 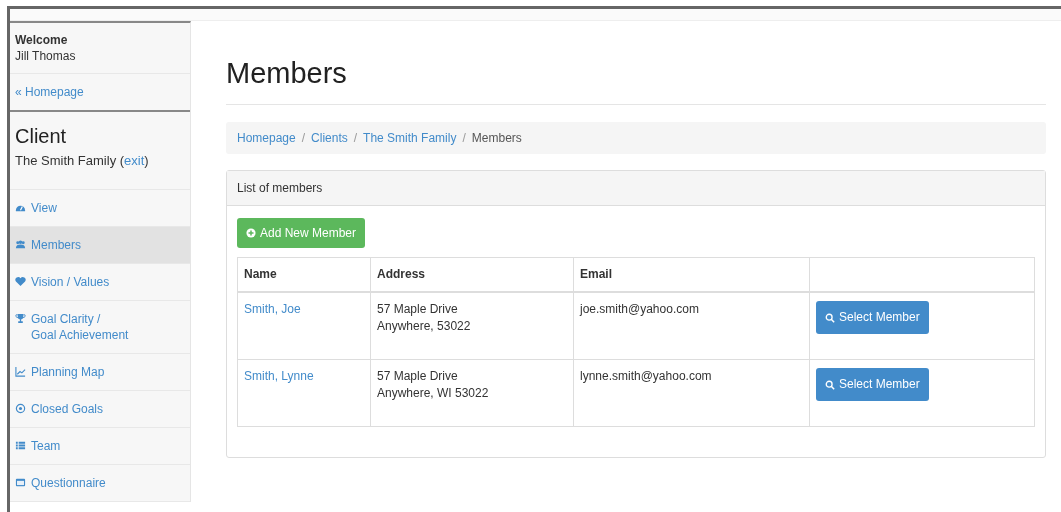 What do you see at coordinates (146, 160) in the screenshot?
I see `parenthesis: )` at bounding box center [146, 160].